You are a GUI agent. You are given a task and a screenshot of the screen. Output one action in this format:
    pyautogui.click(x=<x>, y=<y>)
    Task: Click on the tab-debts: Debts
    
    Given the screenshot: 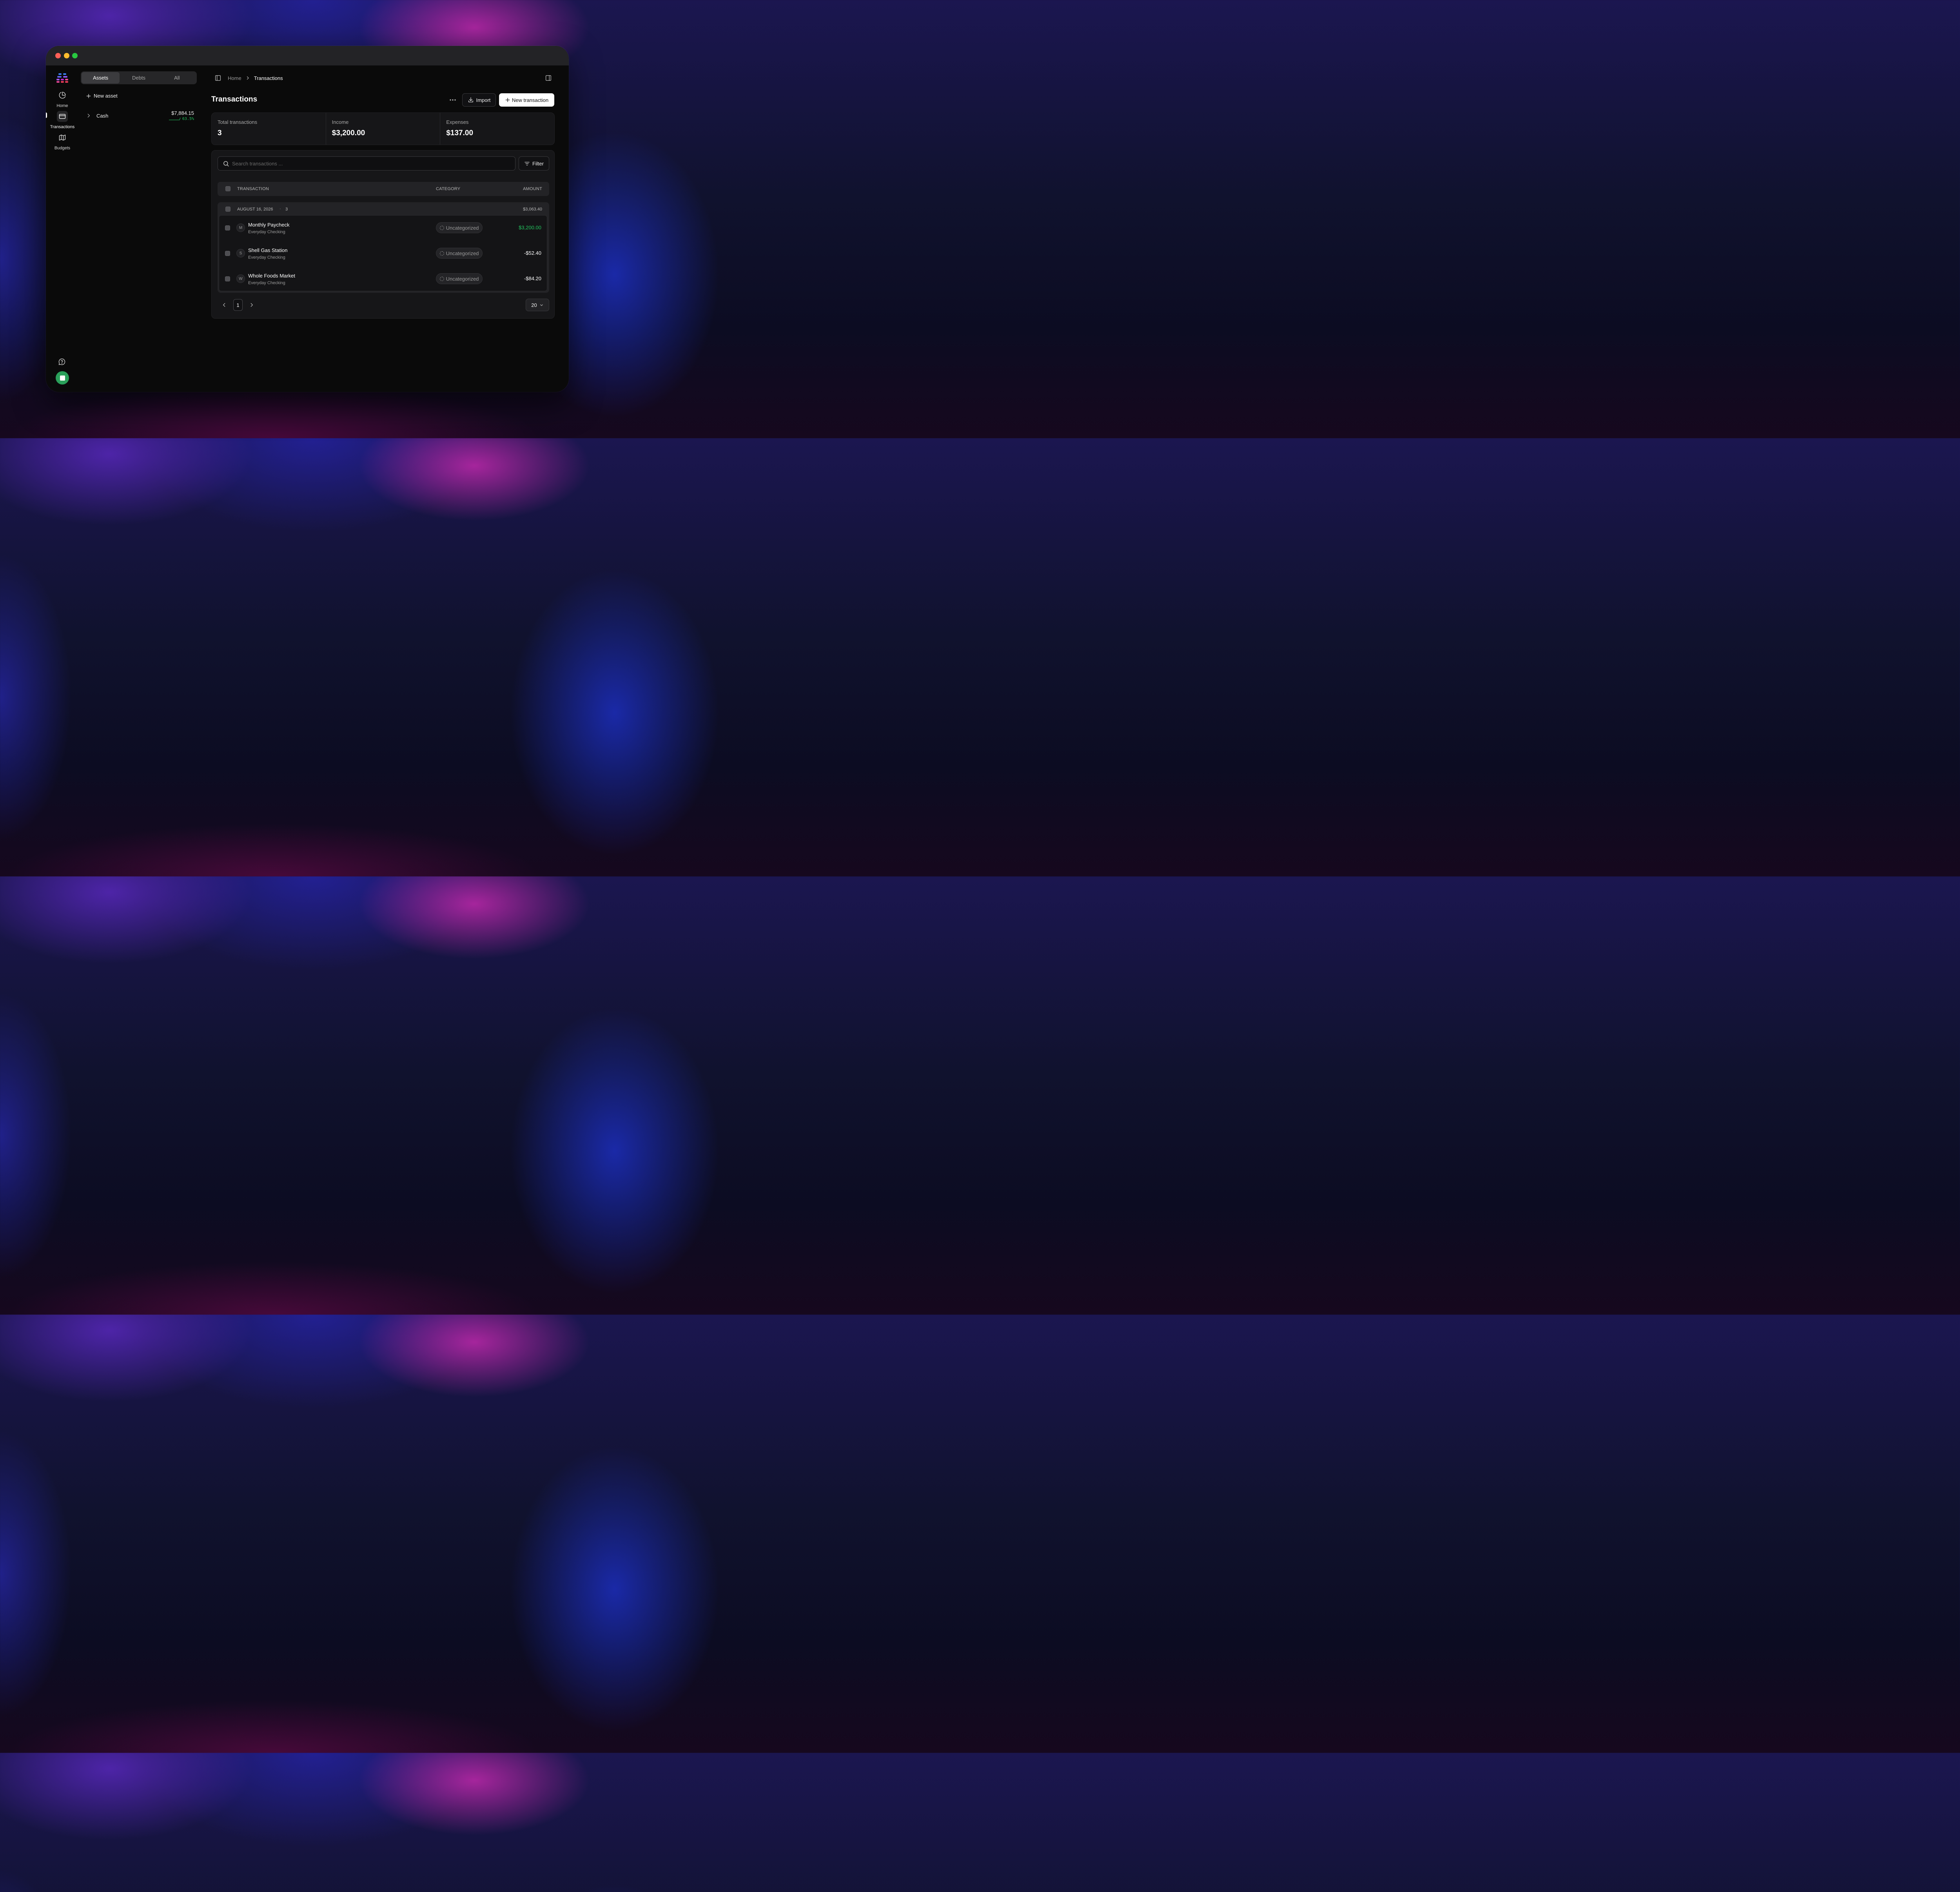 What is the action you would take?
    pyautogui.click(x=139, y=77)
    